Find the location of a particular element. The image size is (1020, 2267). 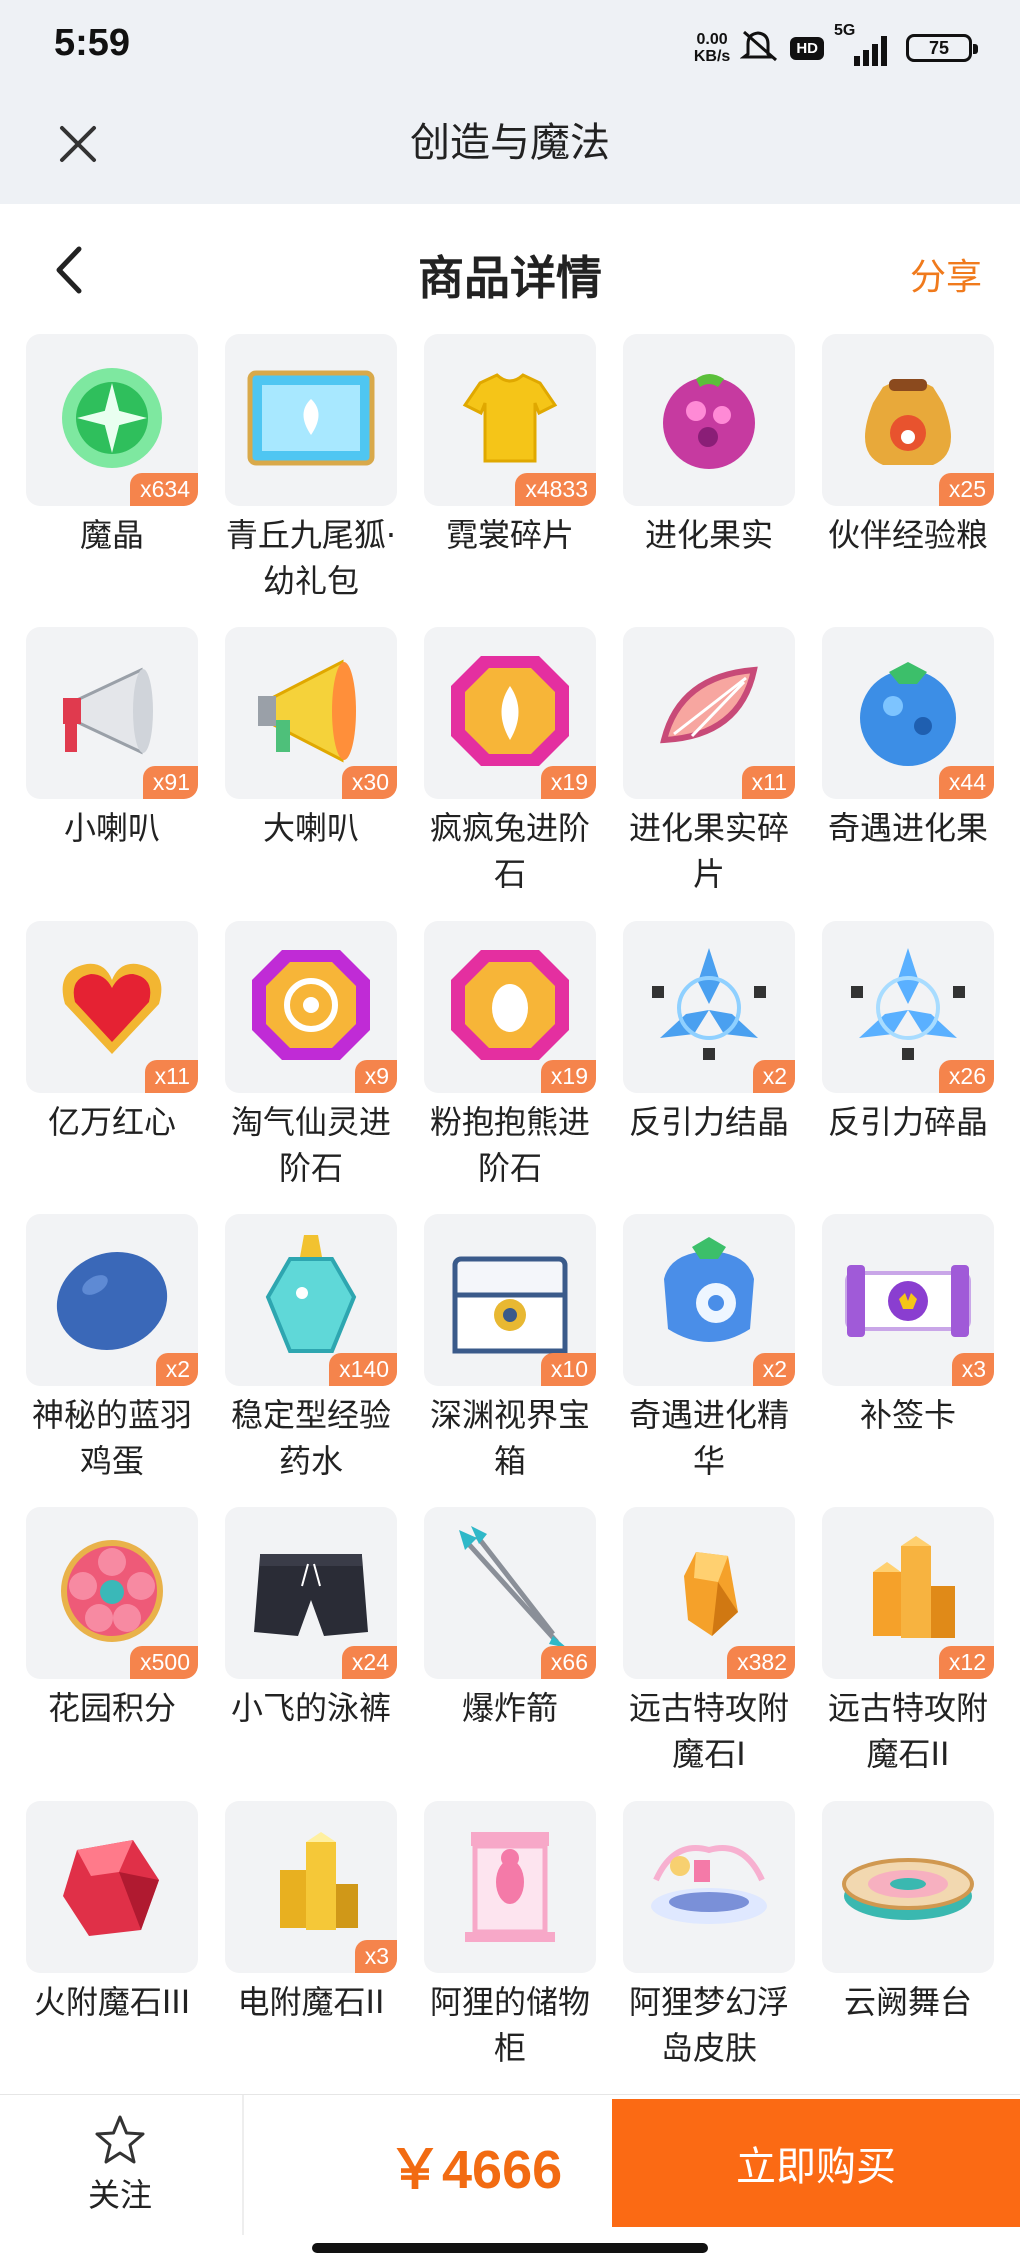

quantity-badge: x25 is located at coordinates (966, 489).